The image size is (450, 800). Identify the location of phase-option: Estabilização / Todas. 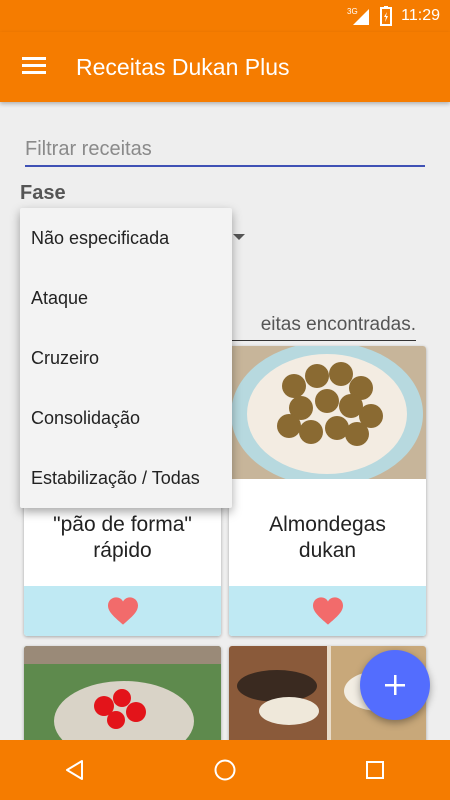
(126, 478).